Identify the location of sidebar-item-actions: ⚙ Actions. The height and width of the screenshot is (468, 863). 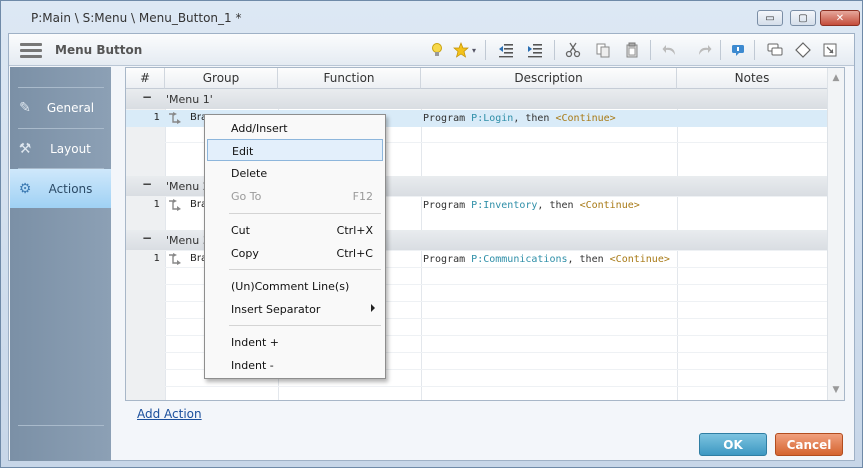
(60, 188).